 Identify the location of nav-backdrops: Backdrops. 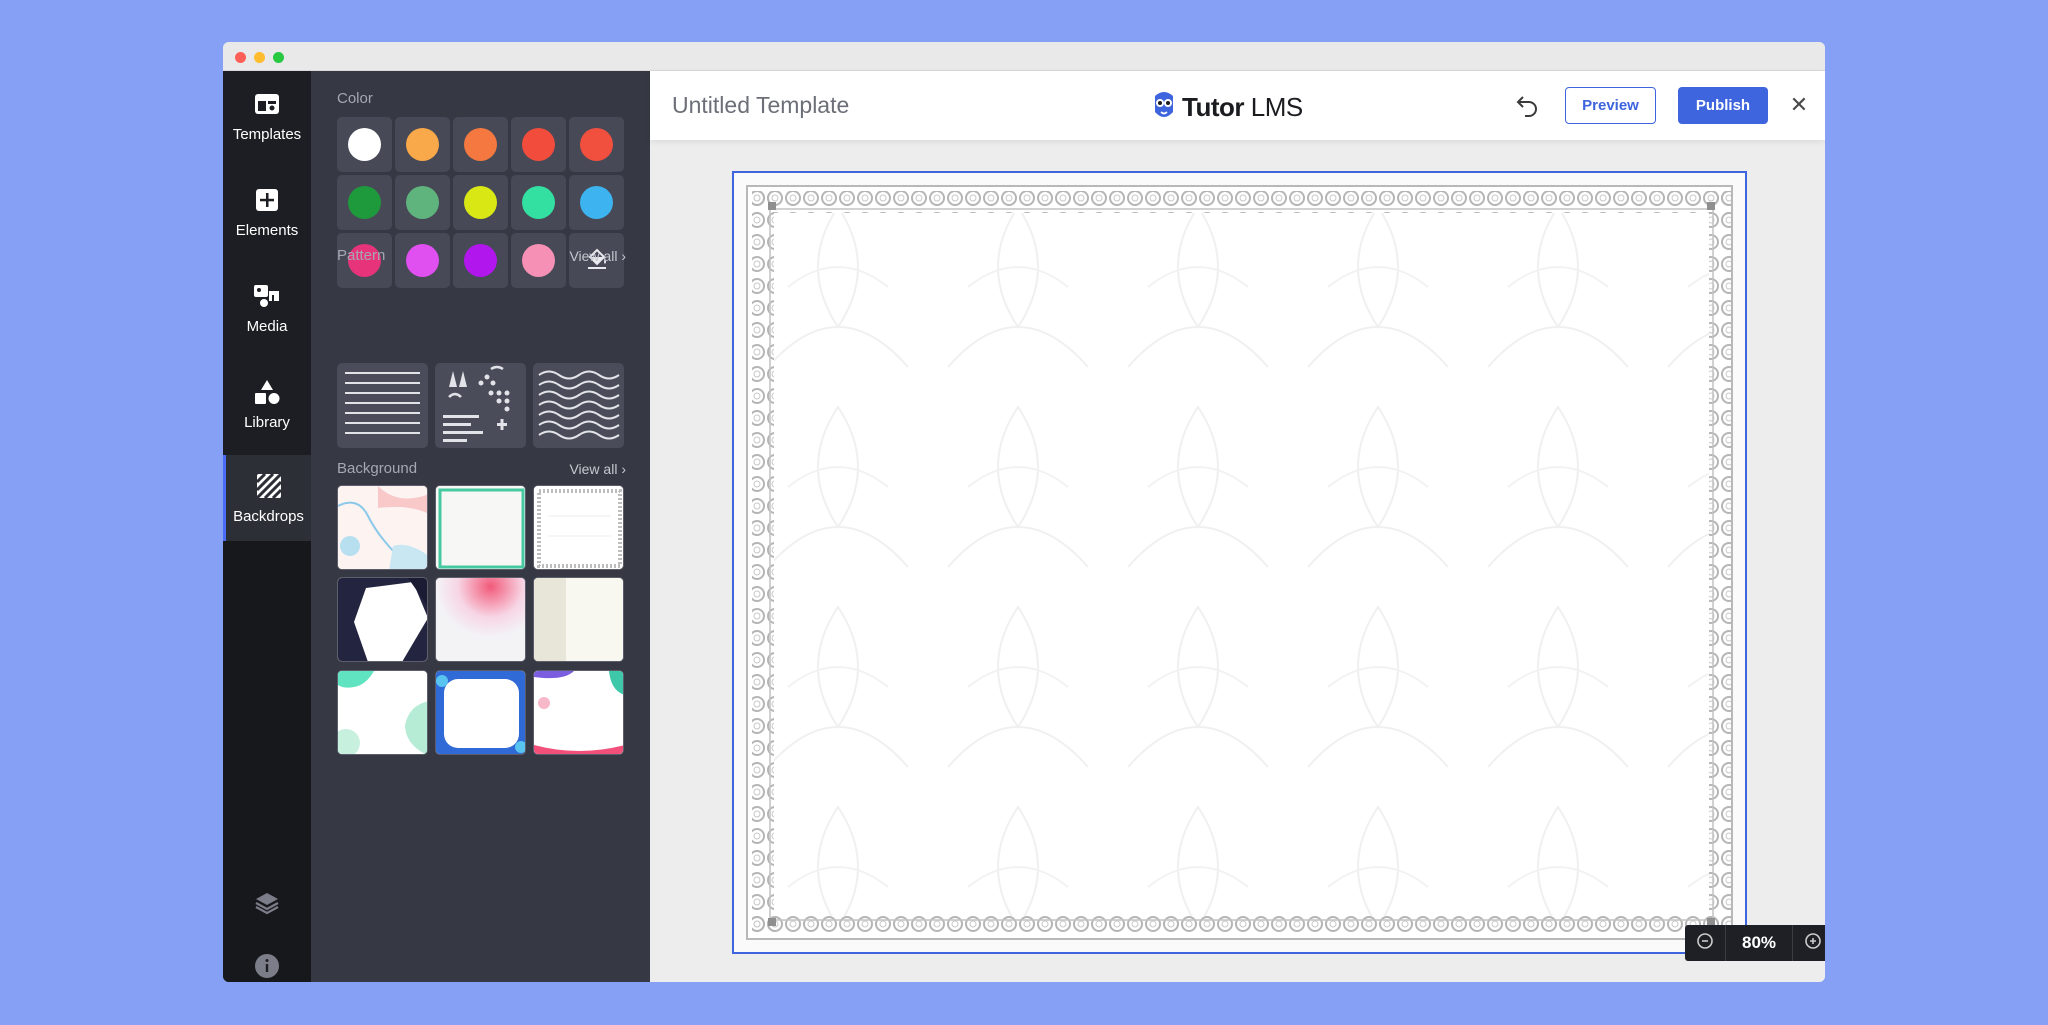
(267, 498).